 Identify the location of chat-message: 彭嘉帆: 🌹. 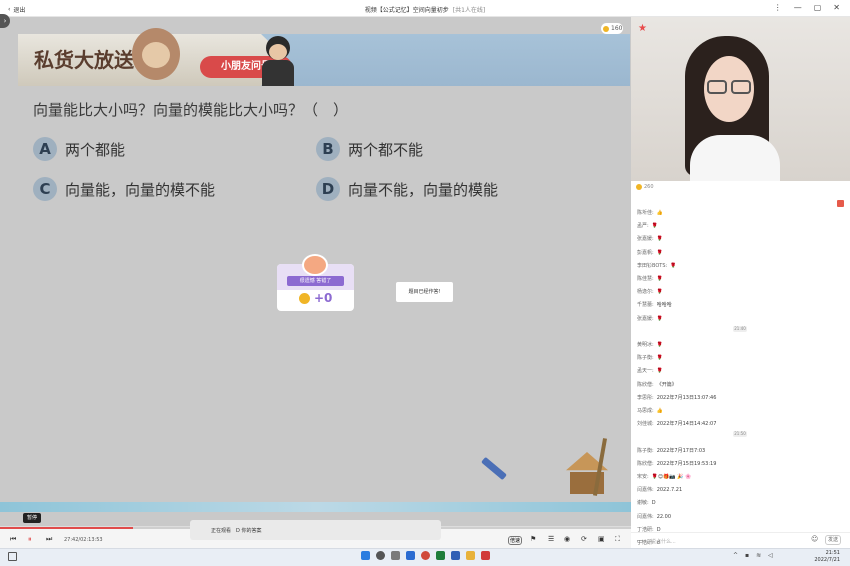
(650, 252).